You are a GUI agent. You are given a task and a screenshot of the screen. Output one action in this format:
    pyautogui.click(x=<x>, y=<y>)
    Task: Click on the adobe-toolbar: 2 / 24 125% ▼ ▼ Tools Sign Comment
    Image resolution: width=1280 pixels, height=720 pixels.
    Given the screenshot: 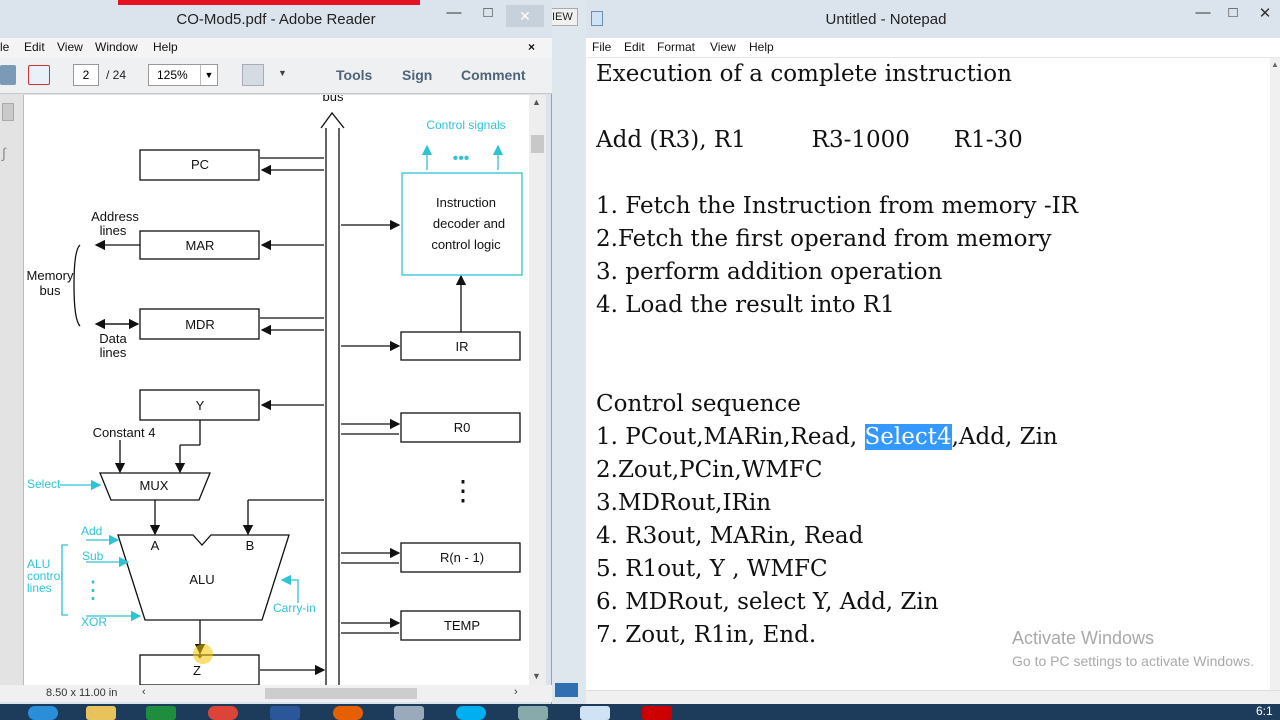 What is the action you would take?
    pyautogui.click(x=276, y=76)
    